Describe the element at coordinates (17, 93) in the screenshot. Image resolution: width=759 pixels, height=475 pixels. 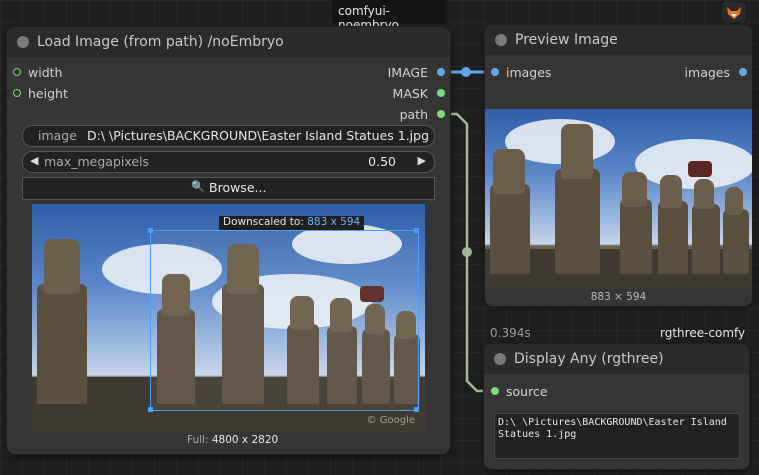
I see `height-input-slot` at that location.